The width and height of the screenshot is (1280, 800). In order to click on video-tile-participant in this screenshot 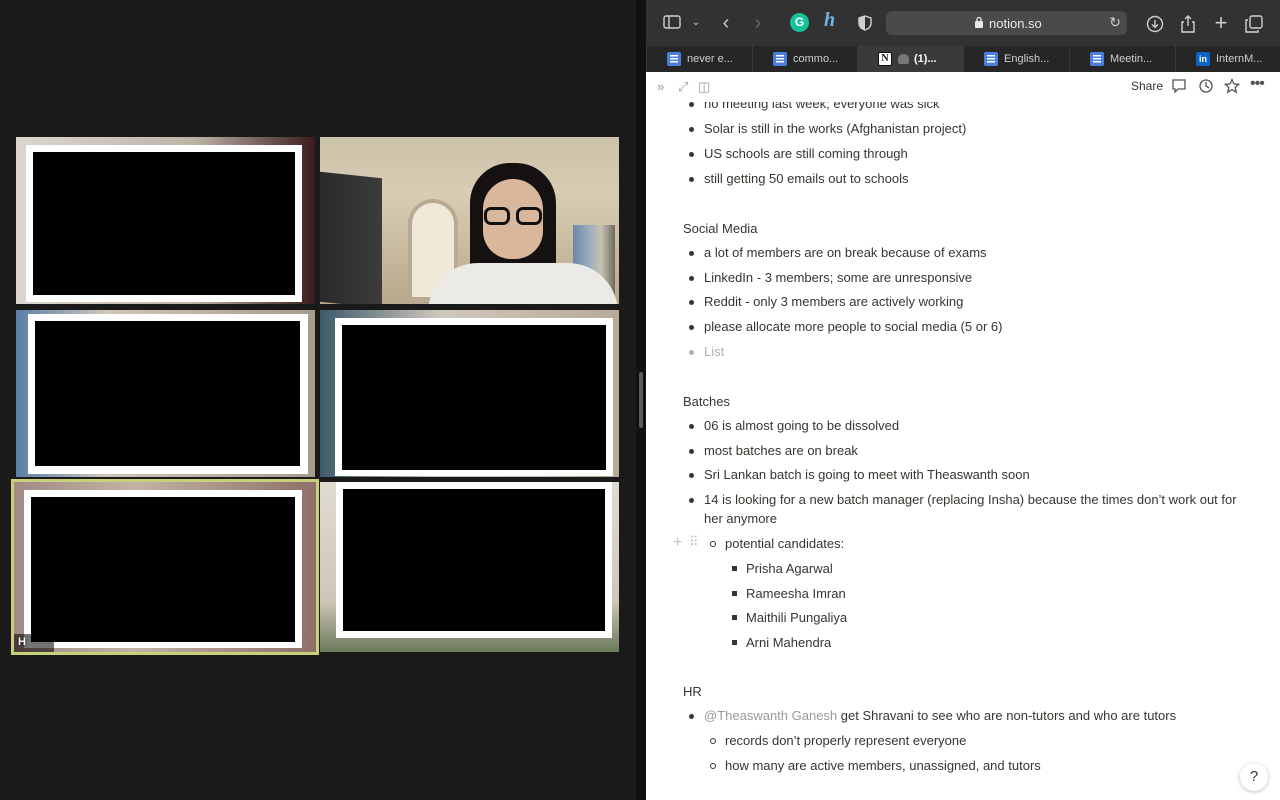, I will do `click(469, 220)`.